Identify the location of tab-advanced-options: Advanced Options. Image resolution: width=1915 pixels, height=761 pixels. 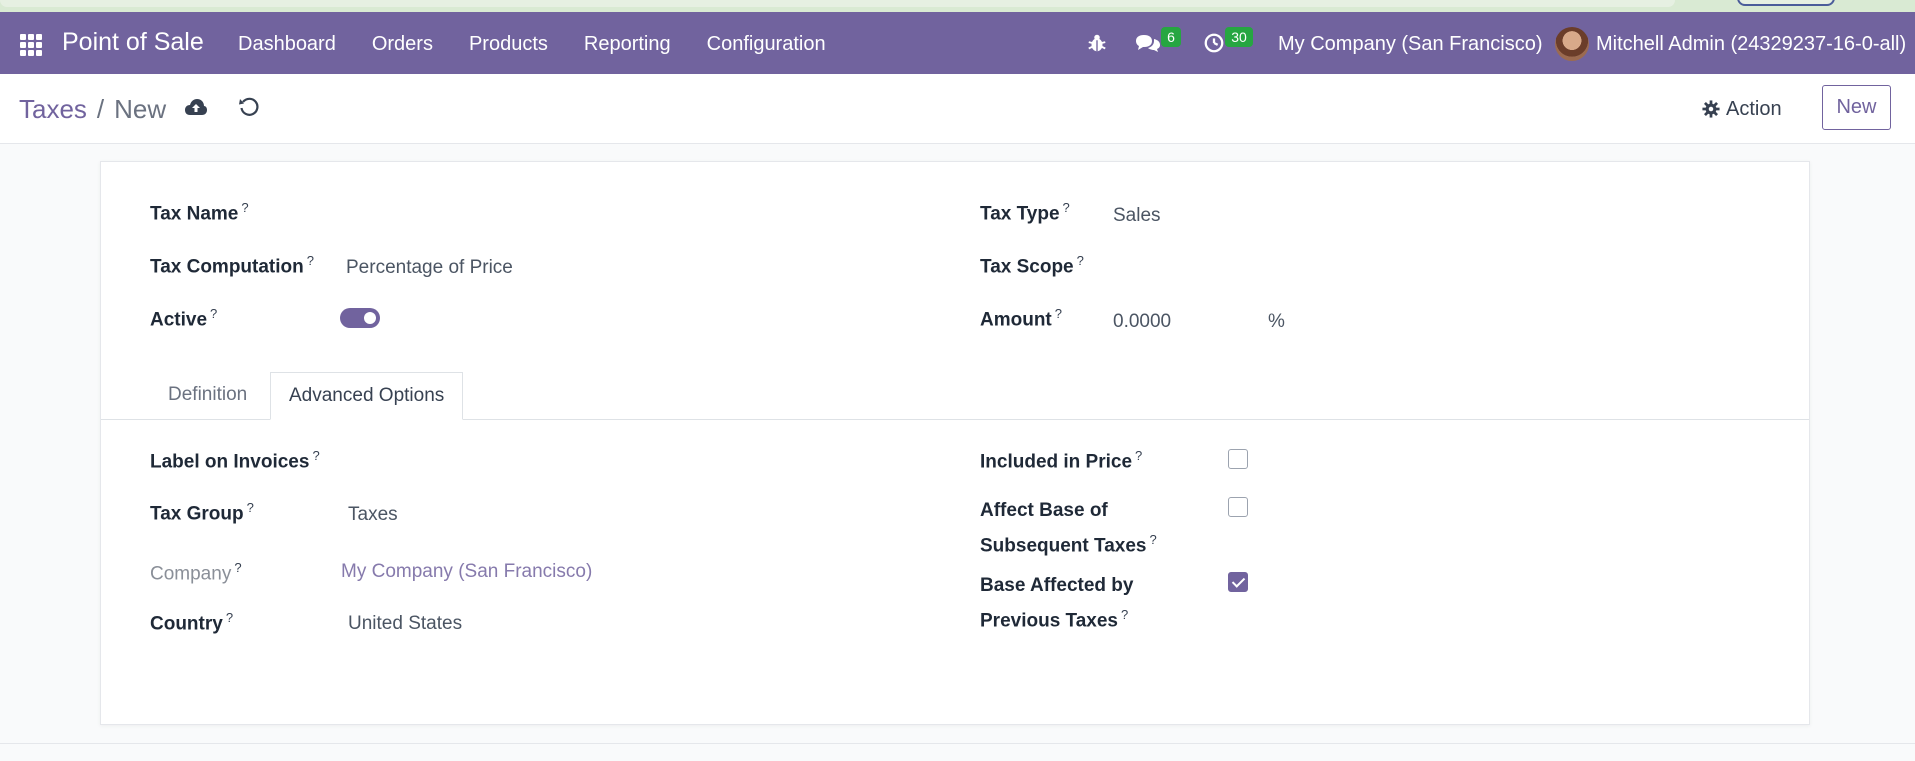
(367, 396).